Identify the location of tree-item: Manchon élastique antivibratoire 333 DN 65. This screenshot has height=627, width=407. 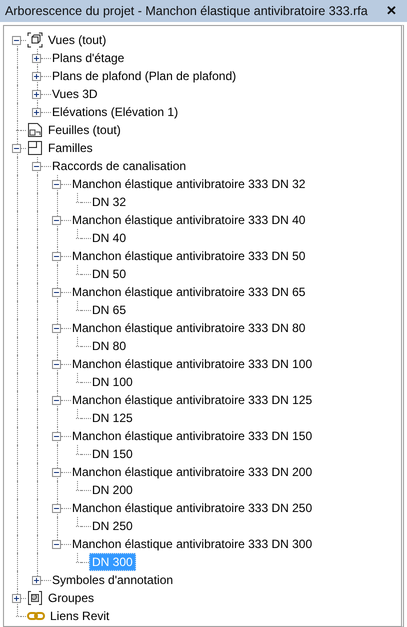
(188, 292).